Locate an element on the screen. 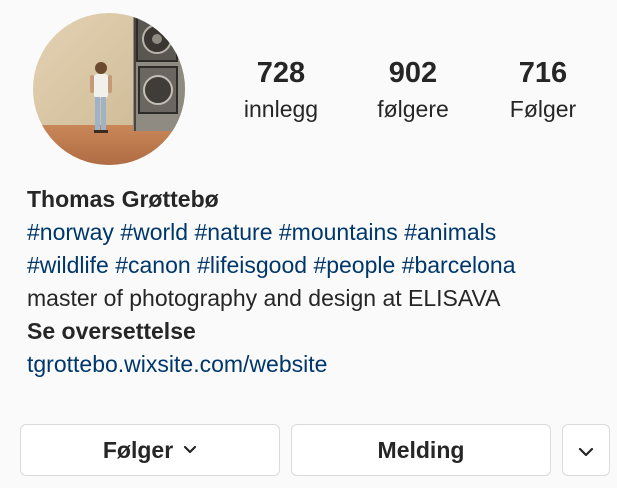 This screenshot has height=488, width=617. stat-followers: 902 følgere is located at coordinates (413, 90).